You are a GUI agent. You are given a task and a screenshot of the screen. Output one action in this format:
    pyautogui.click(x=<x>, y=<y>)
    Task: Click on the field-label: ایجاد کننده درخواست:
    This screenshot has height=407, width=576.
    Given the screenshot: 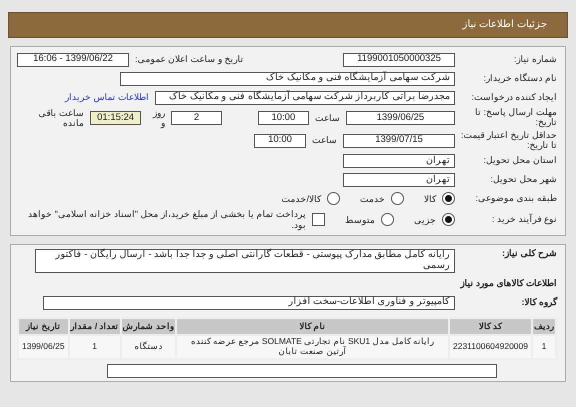 What is the action you would take?
    pyautogui.click(x=513, y=97)
    